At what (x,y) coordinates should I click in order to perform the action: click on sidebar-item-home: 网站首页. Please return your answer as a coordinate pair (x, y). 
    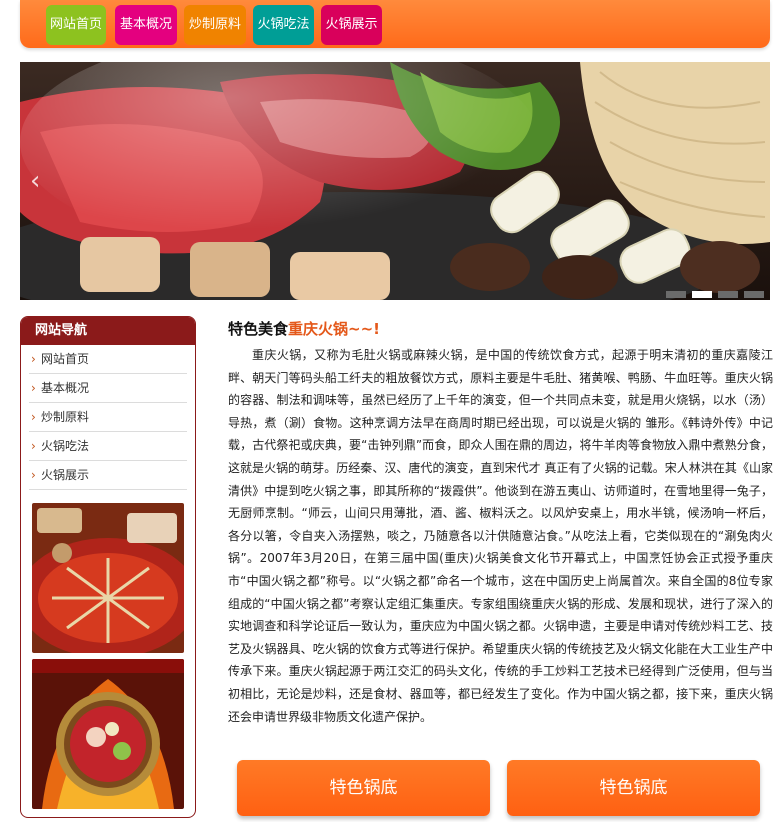
    Looking at the image, I should click on (108, 359).